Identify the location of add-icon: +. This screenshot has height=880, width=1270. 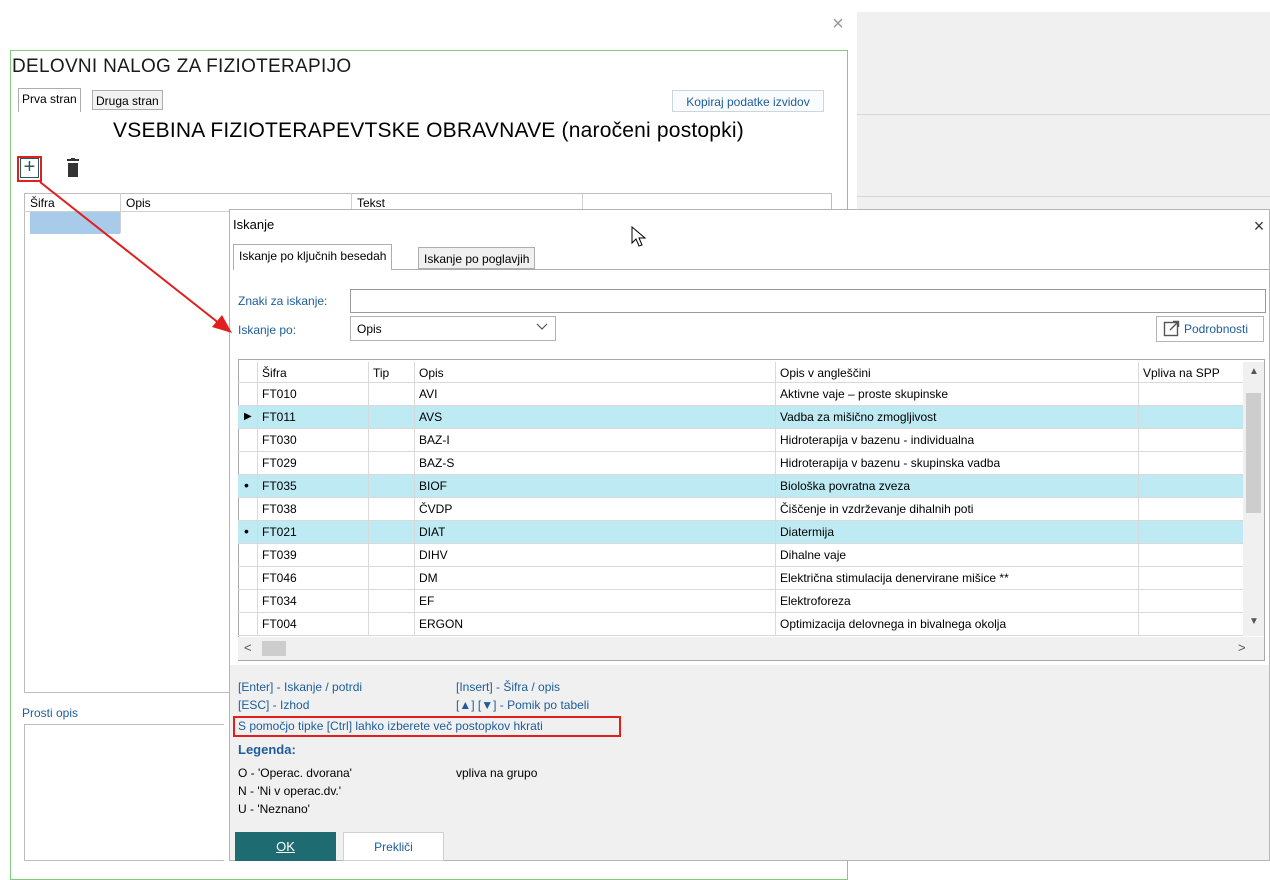
(29, 167).